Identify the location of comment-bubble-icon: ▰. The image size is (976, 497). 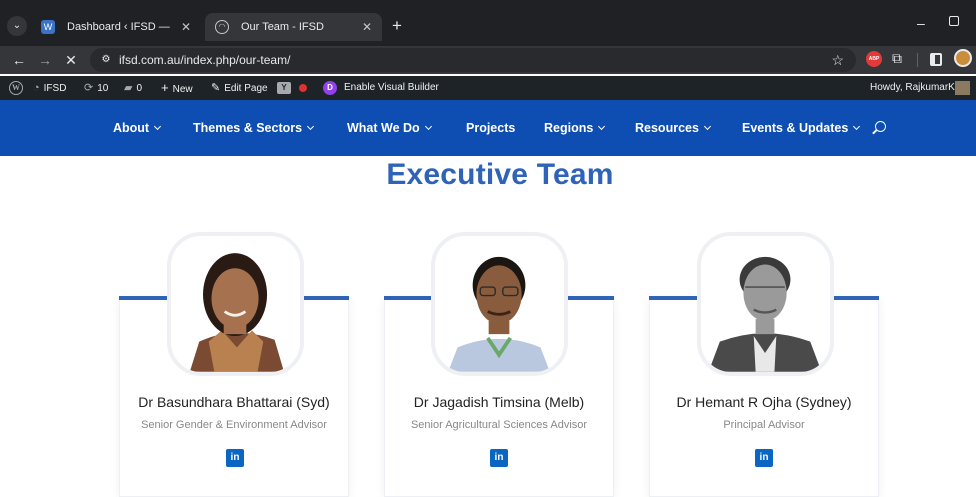
(128, 88).